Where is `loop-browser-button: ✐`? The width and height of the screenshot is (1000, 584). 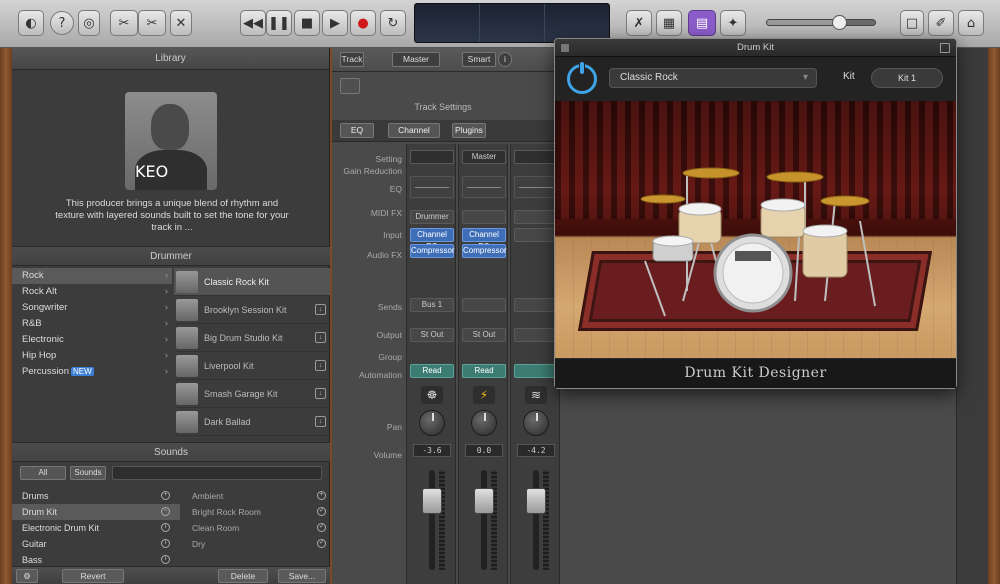 loop-browser-button: ✐ is located at coordinates (941, 23).